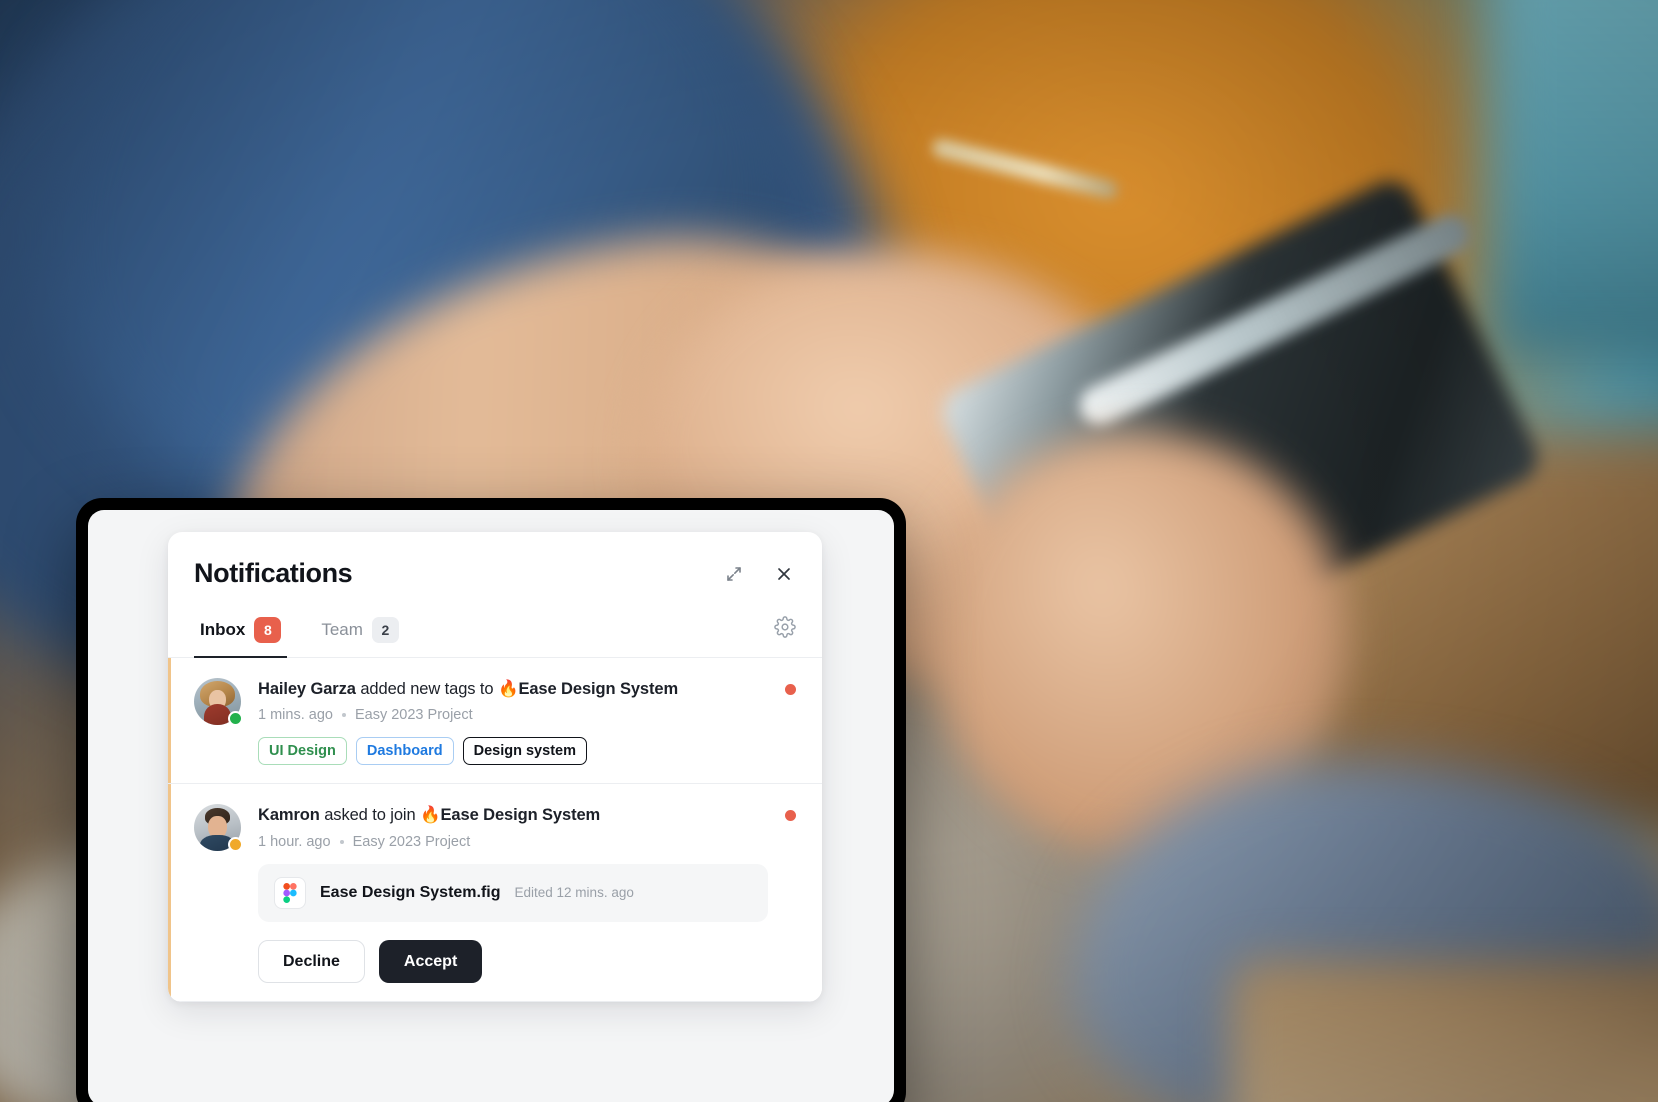 The height and width of the screenshot is (1102, 1658). Describe the element at coordinates (495, 571) in the screenshot. I see `panel-header: Notifications` at that location.